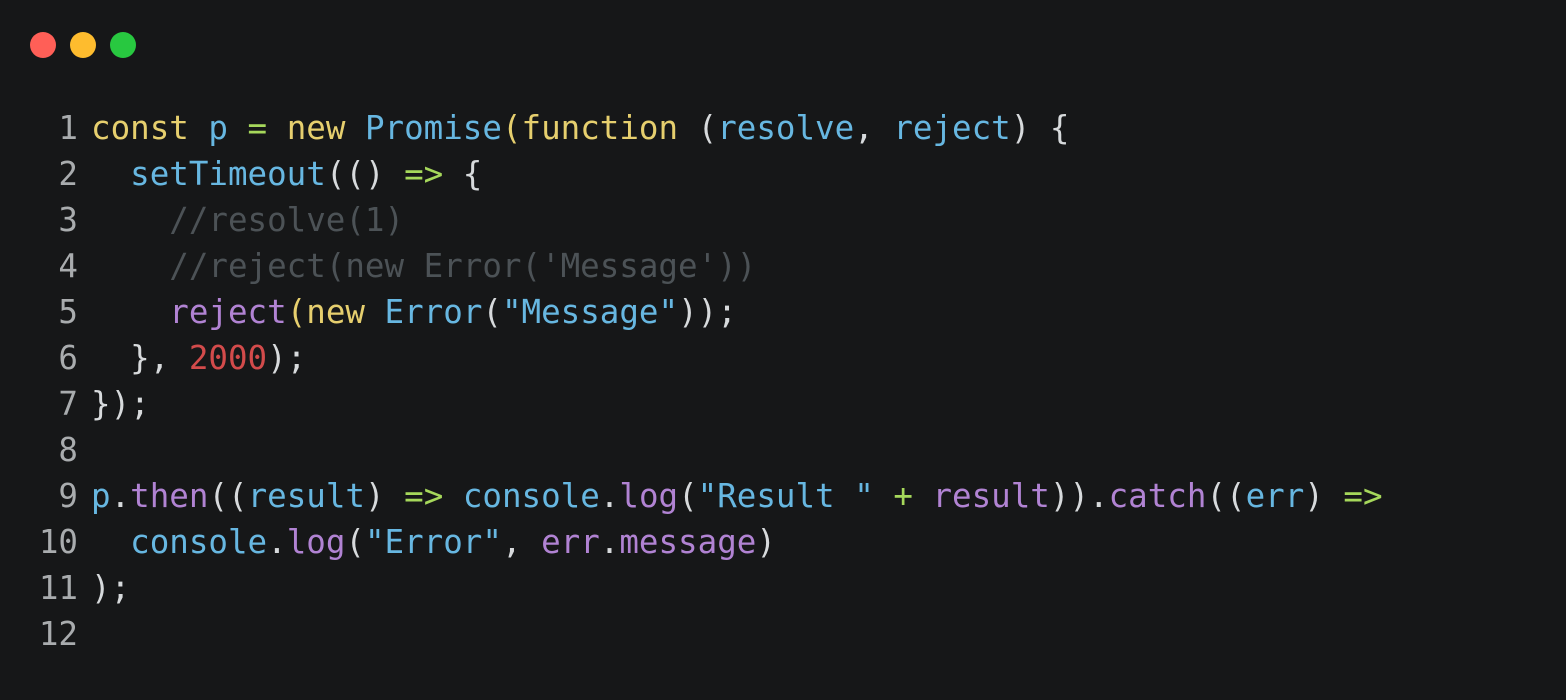 This screenshot has width=1566, height=700. I want to click on code-line: 8, so click(691, 450).